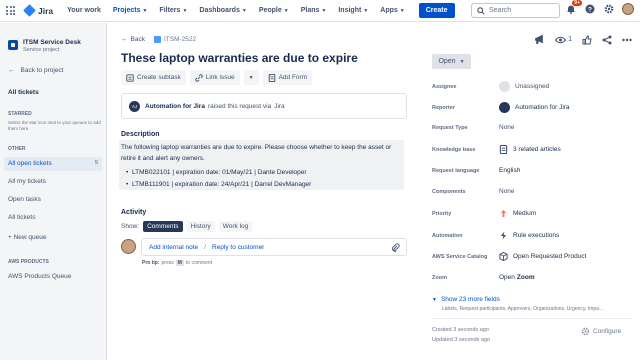 This screenshot has width=640, height=360. Describe the element at coordinates (503, 256) in the screenshot. I see `cube-icon` at that location.